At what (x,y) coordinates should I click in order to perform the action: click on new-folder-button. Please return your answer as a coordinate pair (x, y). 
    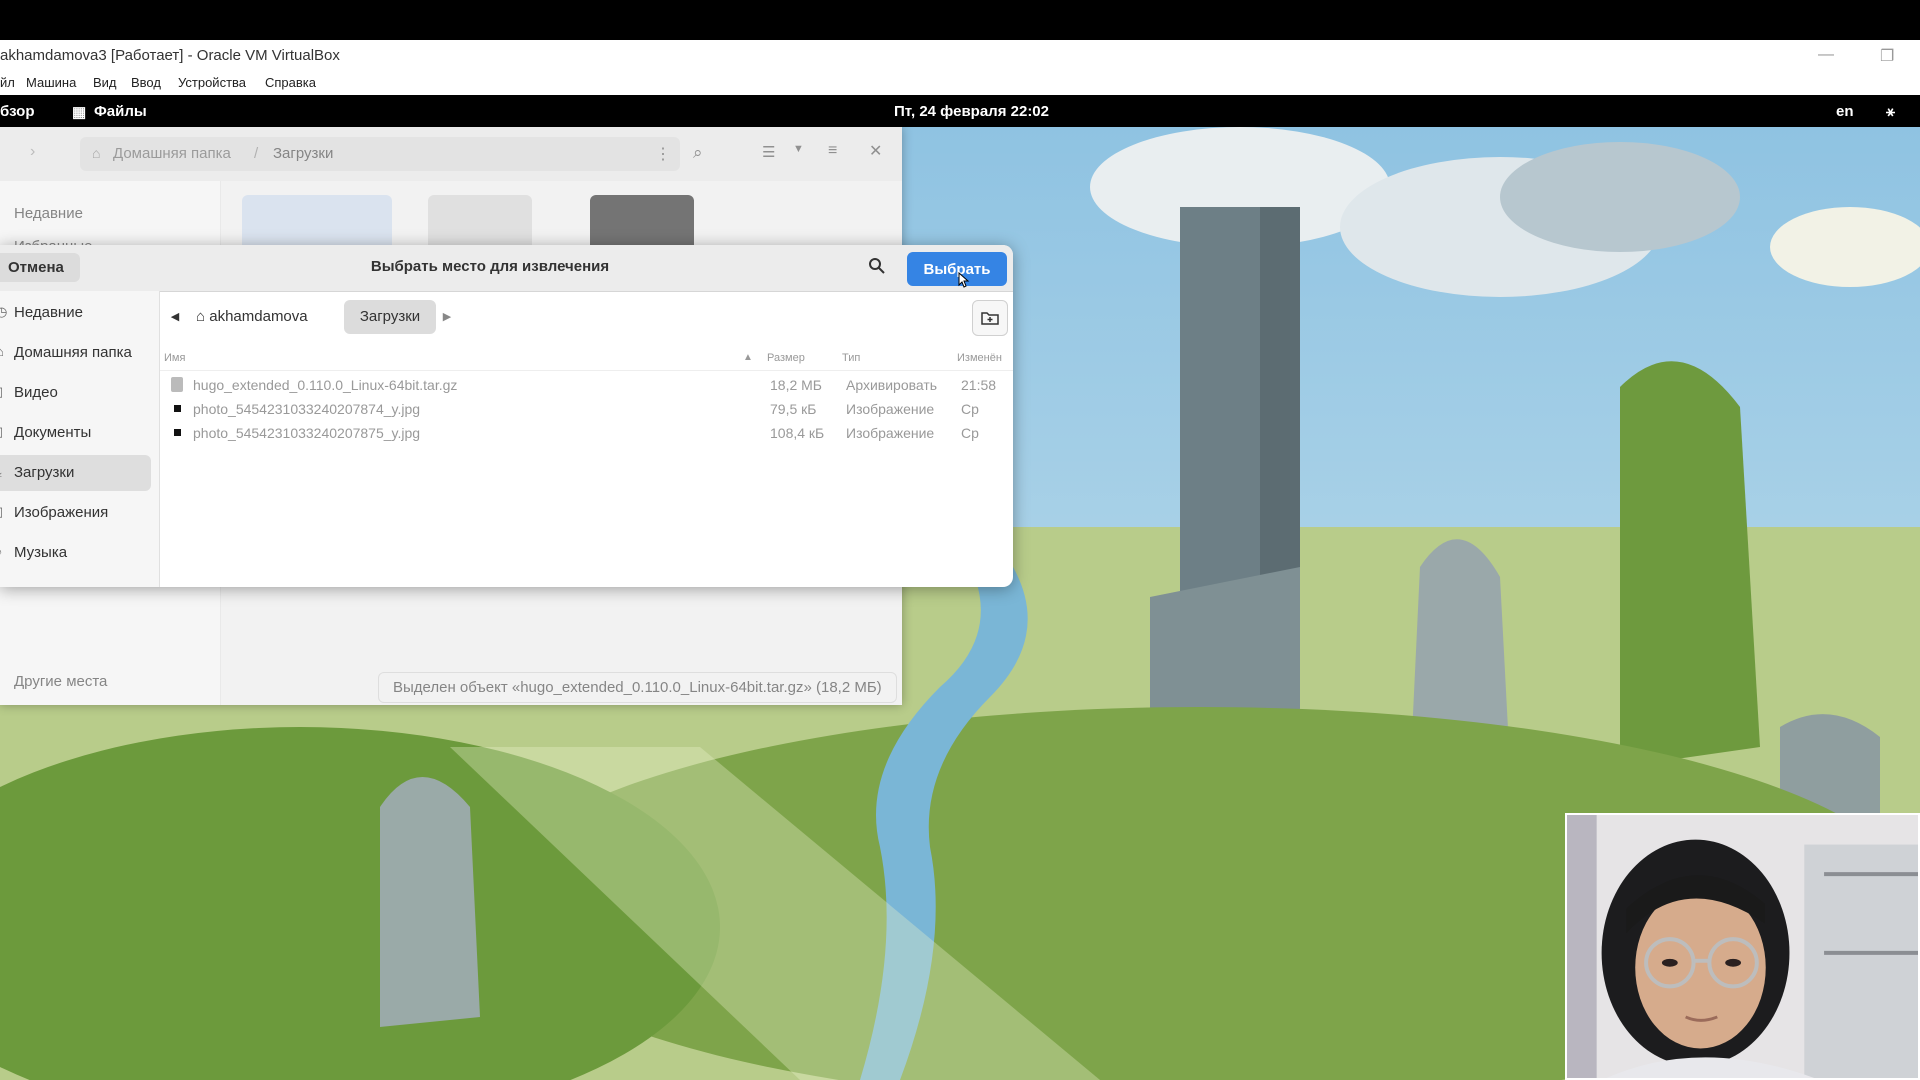
    Looking at the image, I should click on (990, 318).